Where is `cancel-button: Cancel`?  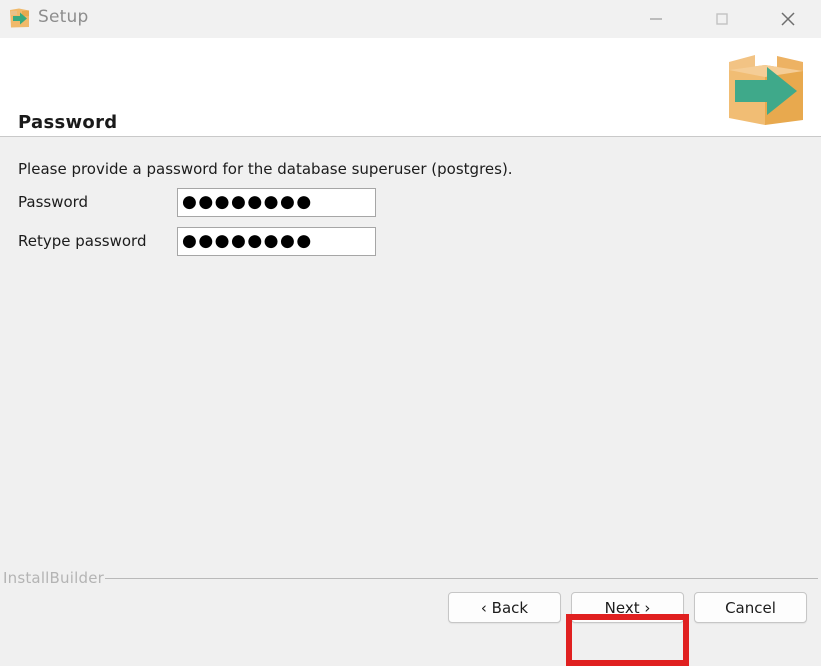 cancel-button: Cancel is located at coordinates (750, 607).